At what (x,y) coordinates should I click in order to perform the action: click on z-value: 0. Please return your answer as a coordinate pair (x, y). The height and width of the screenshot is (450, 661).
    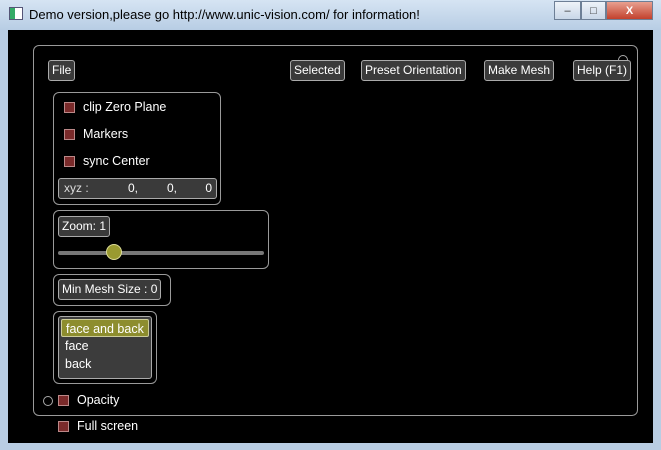
    Looking at the image, I should click on (208, 188).